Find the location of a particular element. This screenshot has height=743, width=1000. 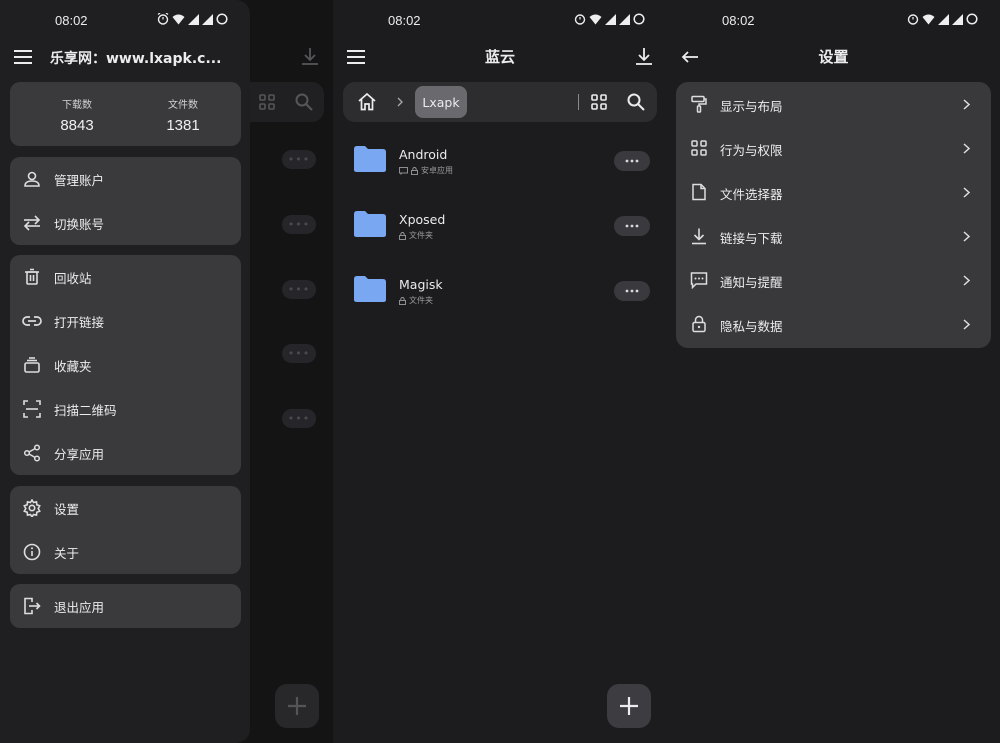

settings-item-display: 显示与布局 is located at coordinates (833, 104).